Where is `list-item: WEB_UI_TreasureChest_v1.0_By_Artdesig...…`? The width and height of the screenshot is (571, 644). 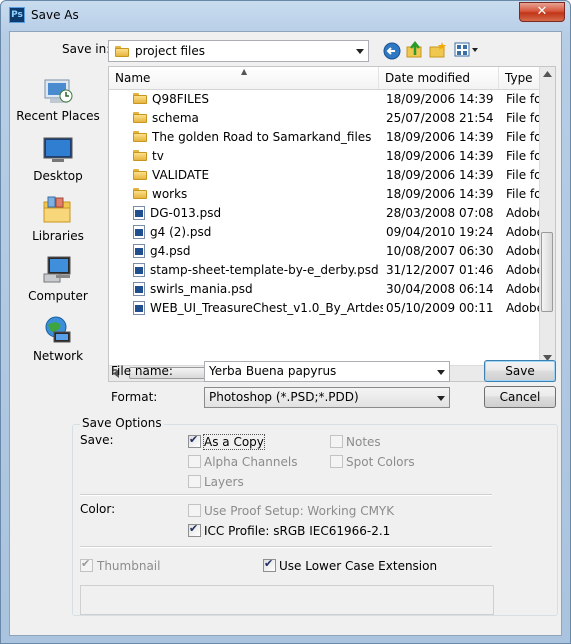 list-item: WEB_UI_TreasureChest_v1.0_By_Artdesig...… is located at coordinates (327, 308).